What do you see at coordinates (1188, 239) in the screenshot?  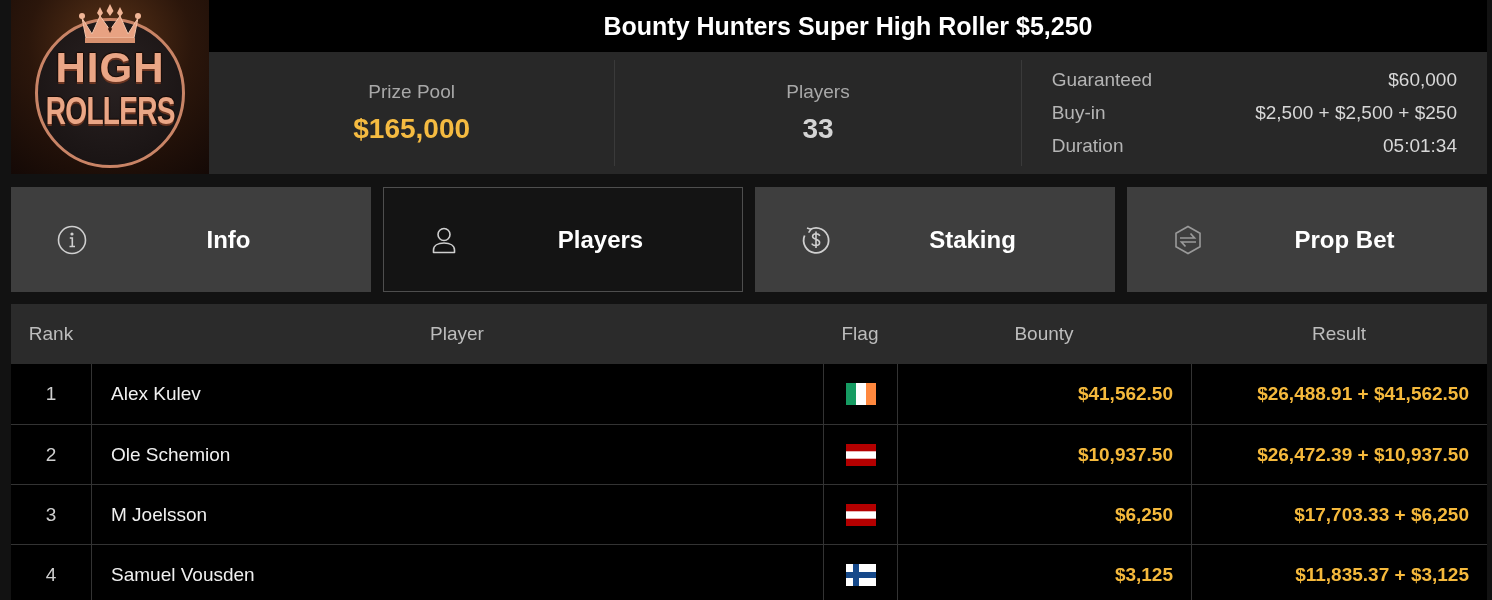 I see `hexagon-arrows-icon` at bounding box center [1188, 239].